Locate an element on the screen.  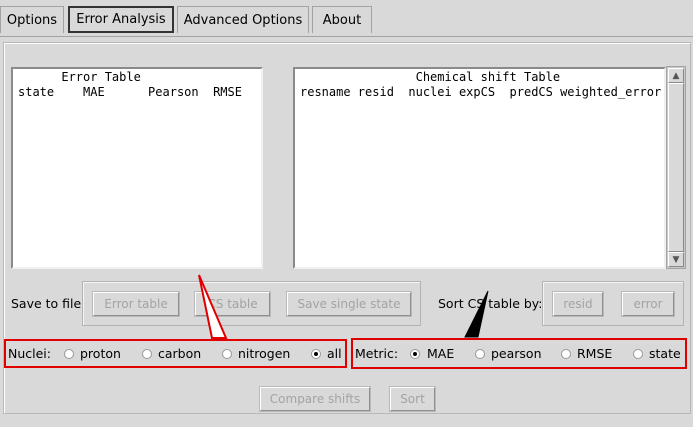
sort-button: Sort is located at coordinates (412, 399).